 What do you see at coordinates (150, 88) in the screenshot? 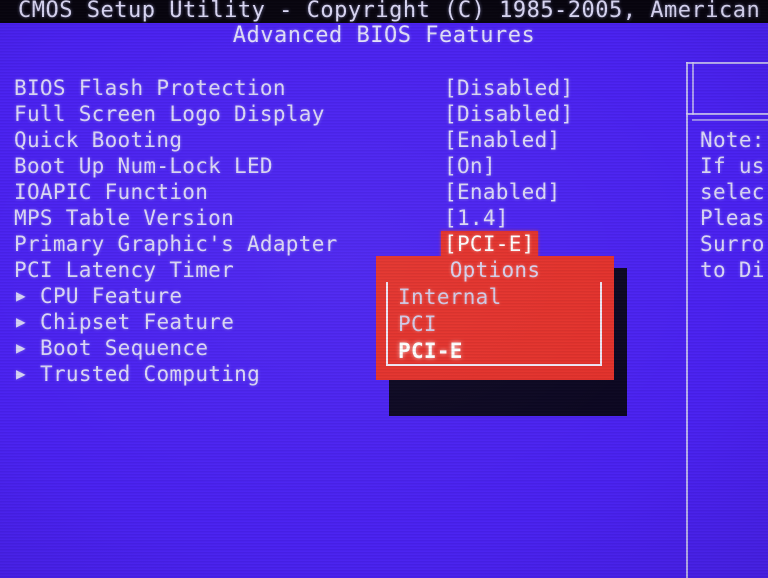
I see `settings-row-label: BIOS Flash Protection` at bounding box center [150, 88].